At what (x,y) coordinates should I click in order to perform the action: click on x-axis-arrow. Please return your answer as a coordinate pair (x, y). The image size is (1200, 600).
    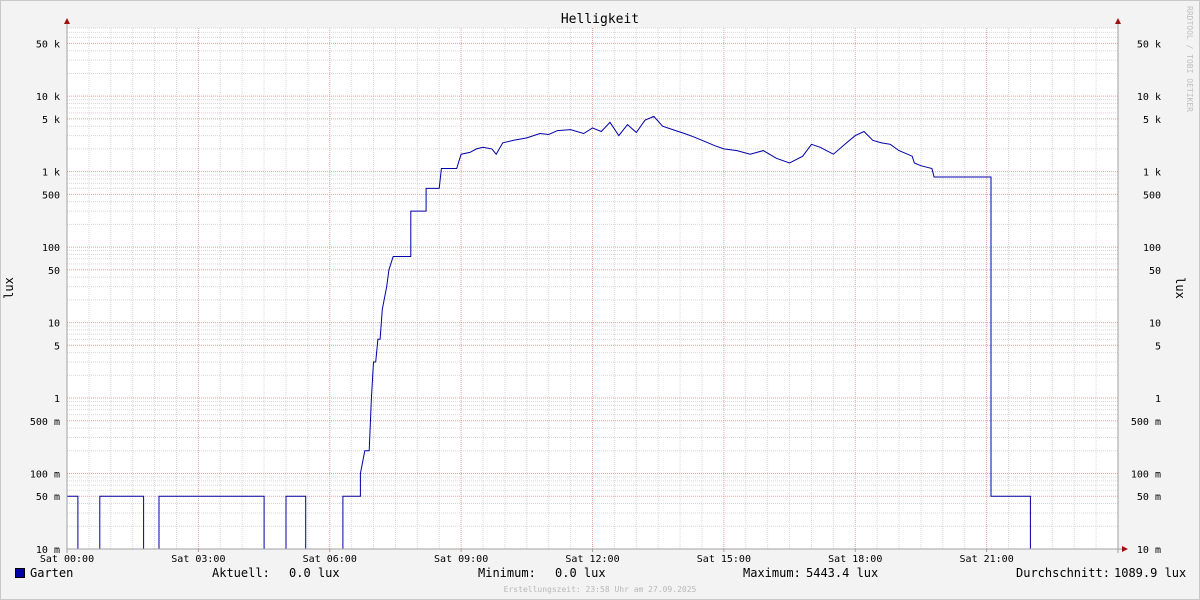
    Looking at the image, I should click on (1125, 549).